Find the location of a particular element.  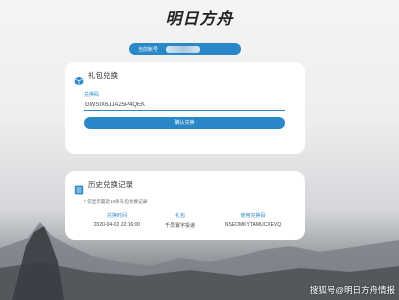

confirm-redeem-button: 确认兑换 is located at coordinates (184, 123).